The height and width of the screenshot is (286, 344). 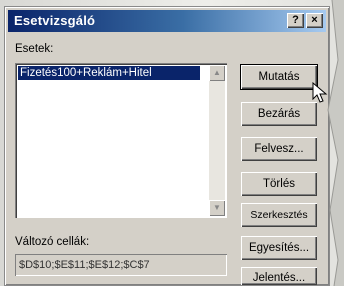 What do you see at coordinates (55, 20) in the screenshot?
I see `dialog-title: Esetvizsgáló` at bounding box center [55, 20].